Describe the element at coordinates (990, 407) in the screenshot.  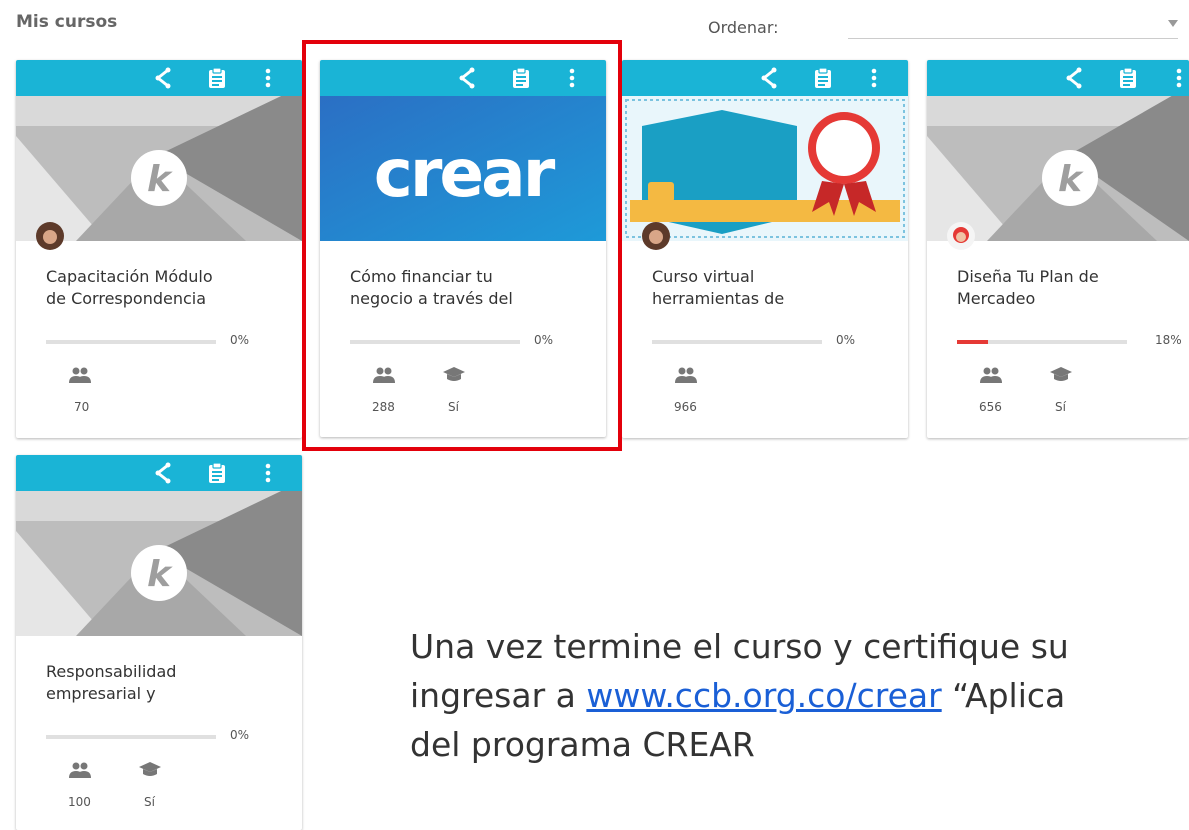
I see `participants-count: 656` at that location.